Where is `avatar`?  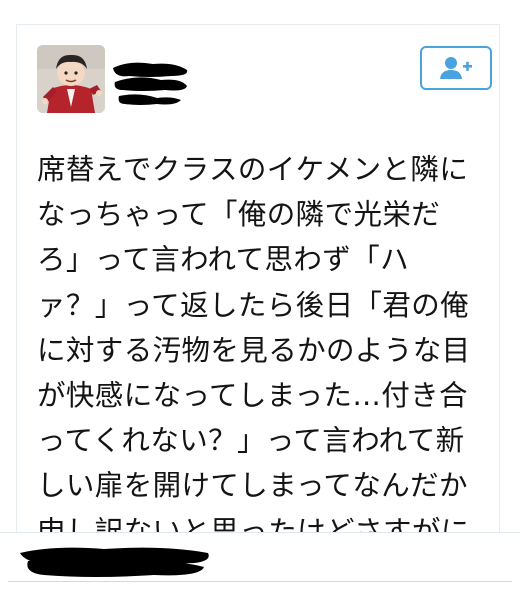
avatar is located at coordinates (71, 79).